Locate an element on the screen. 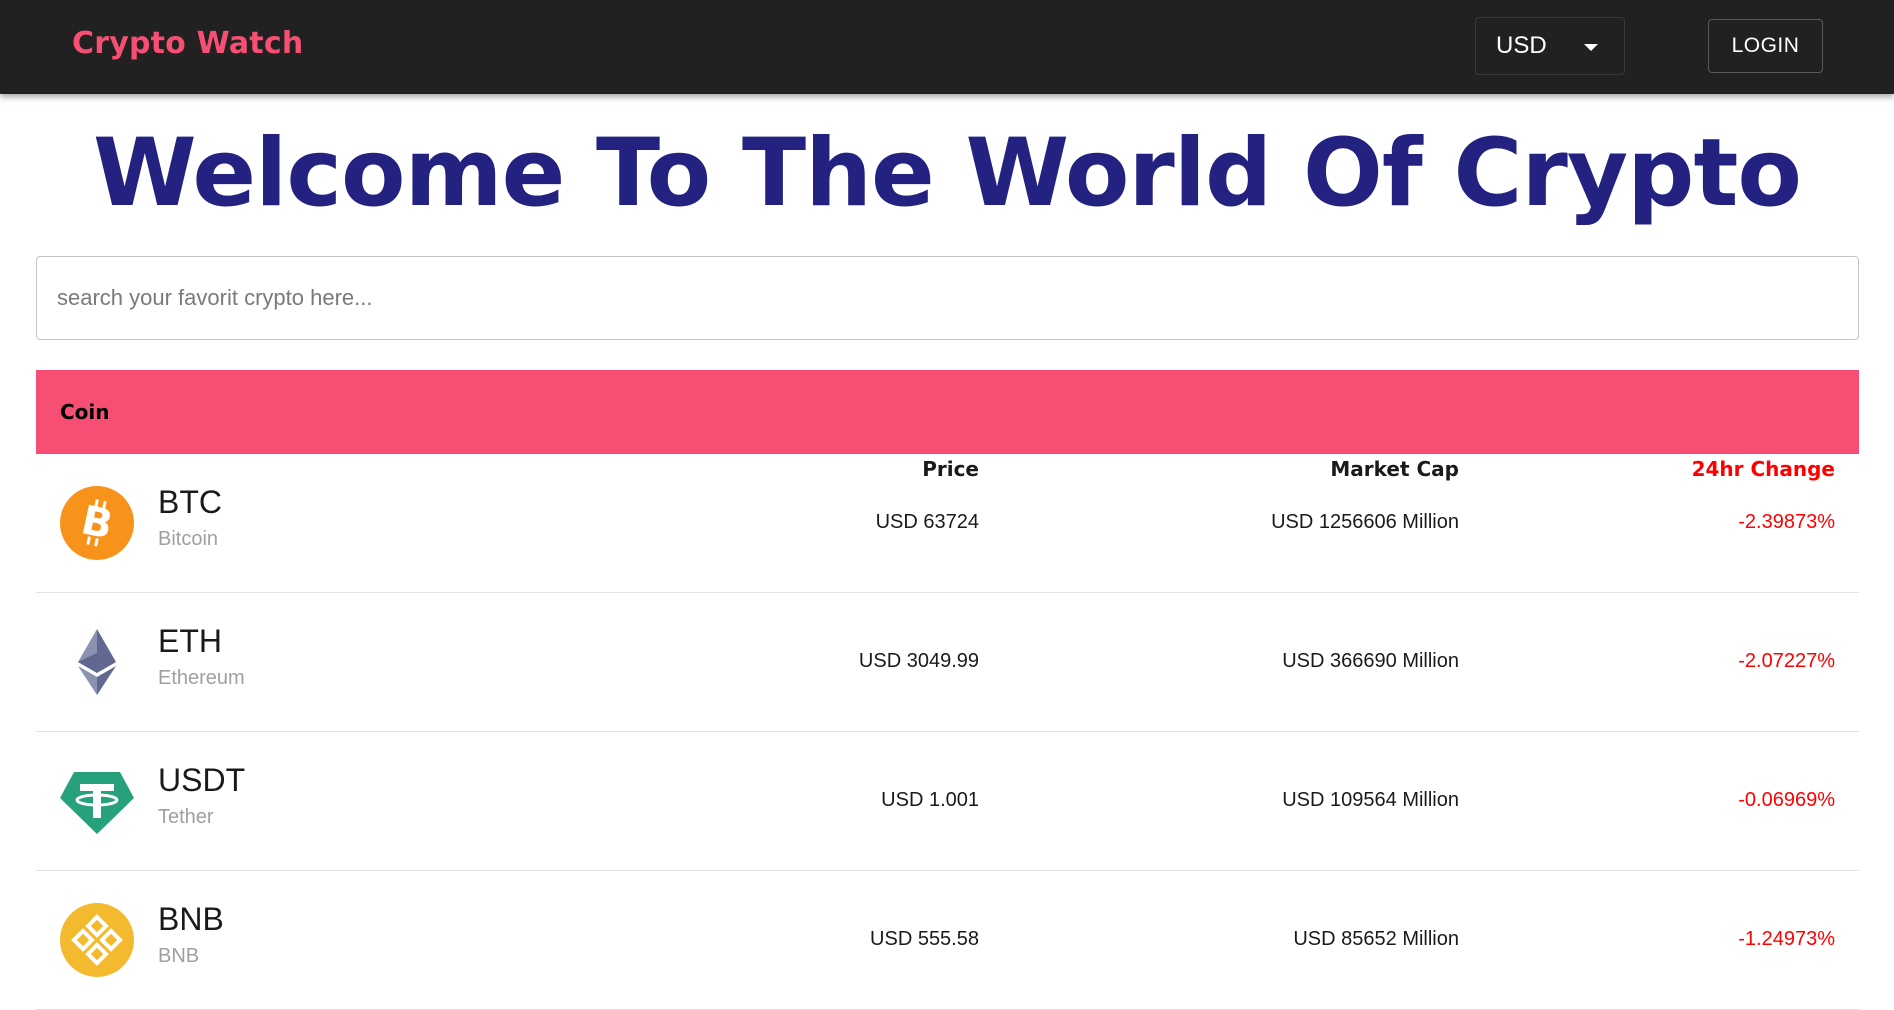  coin-24hr-change: -0.06969% is located at coordinates (1786, 800).